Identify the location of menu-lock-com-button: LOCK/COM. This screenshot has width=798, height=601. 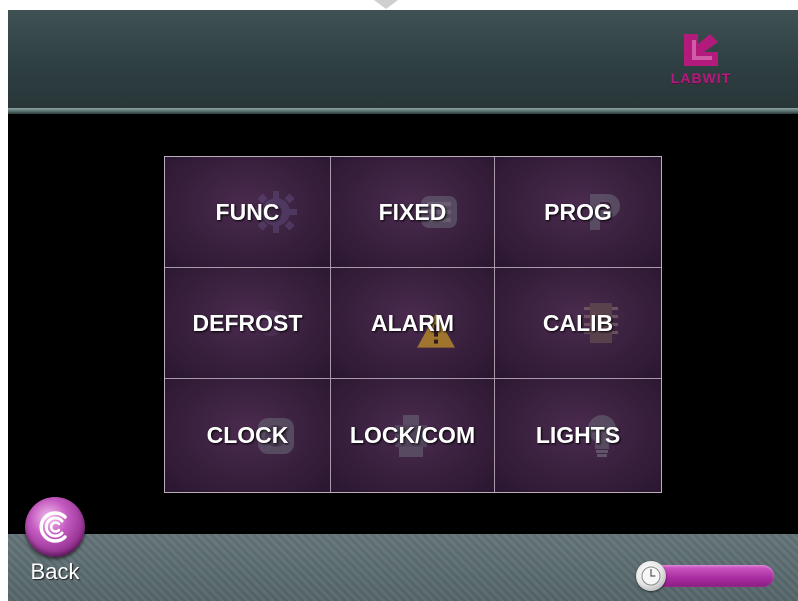
(413, 435).